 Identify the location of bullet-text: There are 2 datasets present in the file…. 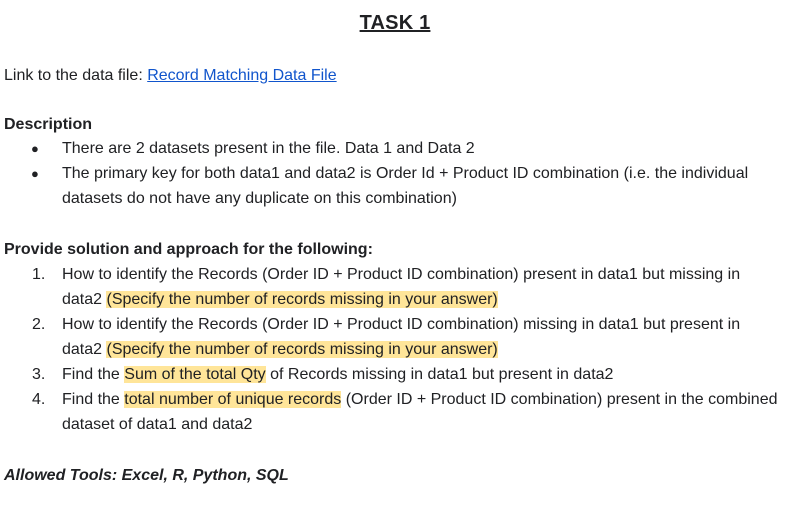
(268, 148).